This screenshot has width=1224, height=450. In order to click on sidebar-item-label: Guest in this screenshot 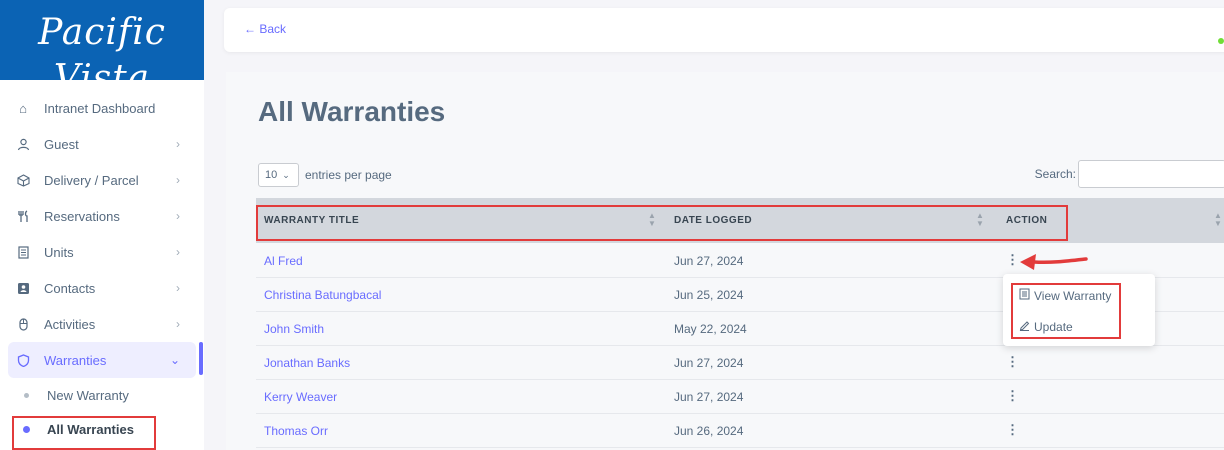, I will do `click(61, 144)`.